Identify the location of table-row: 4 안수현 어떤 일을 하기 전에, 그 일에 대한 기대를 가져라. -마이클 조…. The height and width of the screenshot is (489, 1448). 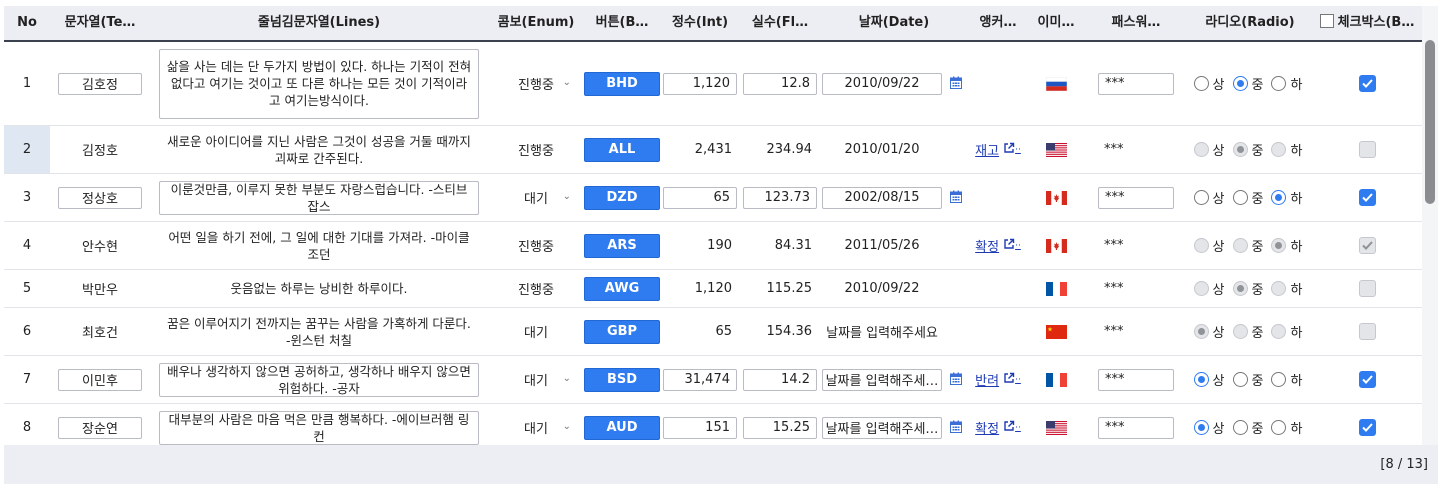
(713, 246).